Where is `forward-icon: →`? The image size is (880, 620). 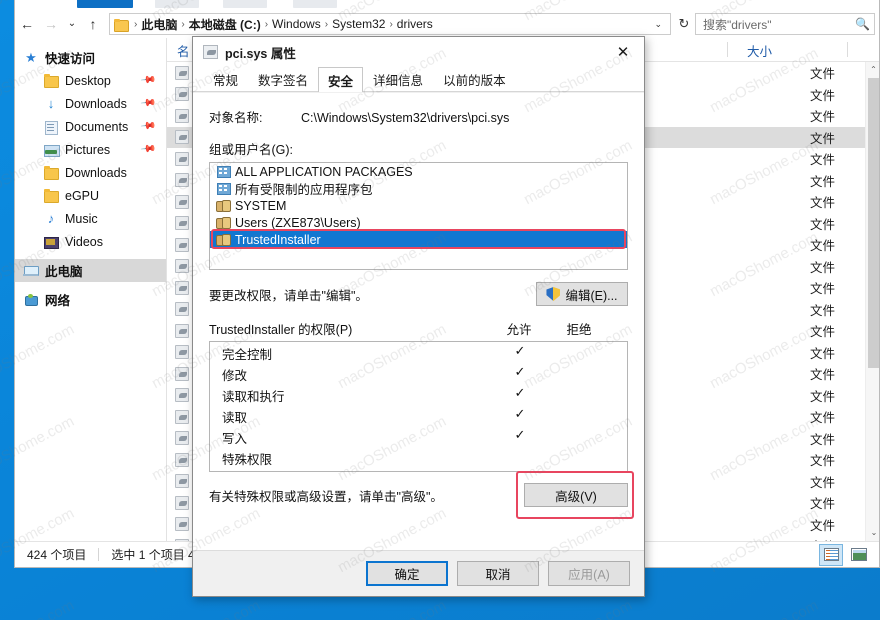 forward-icon: → is located at coordinates (51, 24).